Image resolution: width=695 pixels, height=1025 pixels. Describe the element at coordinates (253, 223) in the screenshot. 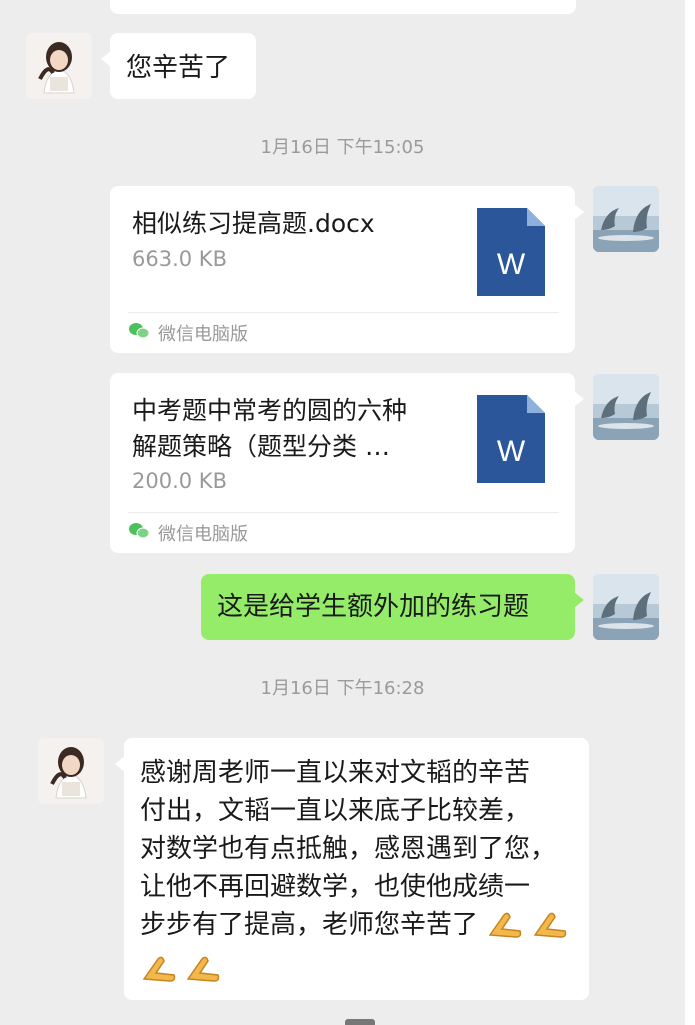

I see `file-name: 相似练习提高题.docx` at that location.